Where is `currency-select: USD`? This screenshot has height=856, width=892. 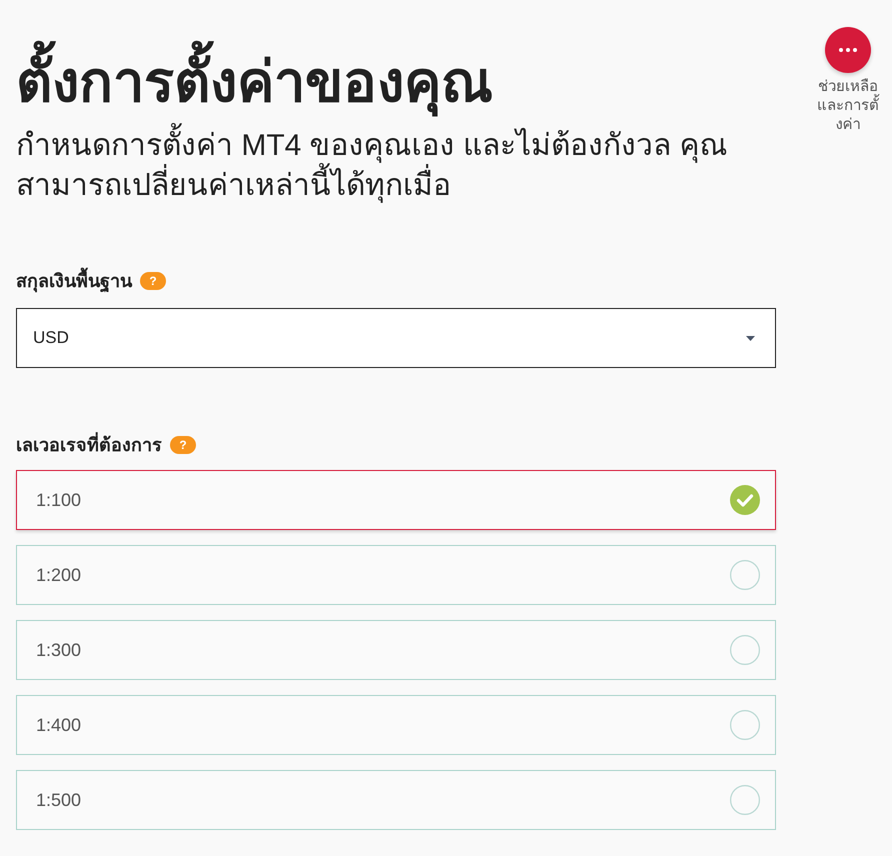
currency-select: USD is located at coordinates (396, 338).